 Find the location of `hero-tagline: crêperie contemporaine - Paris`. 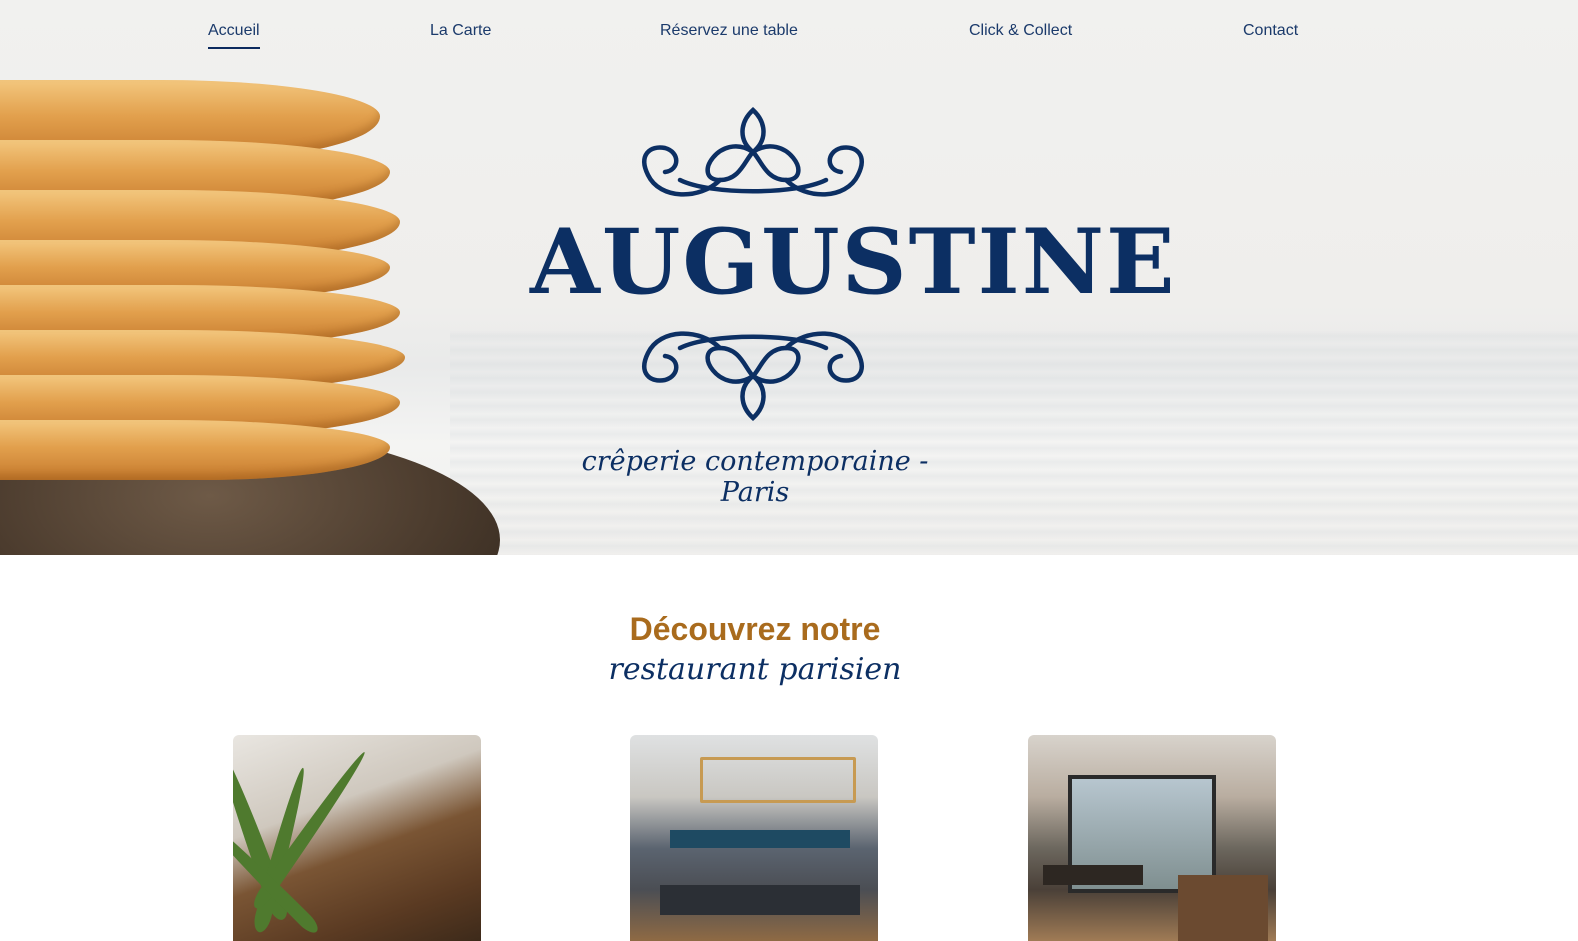

hero-tagline: crêperie contemporaine - Paris is located at coordinates (755, 477).